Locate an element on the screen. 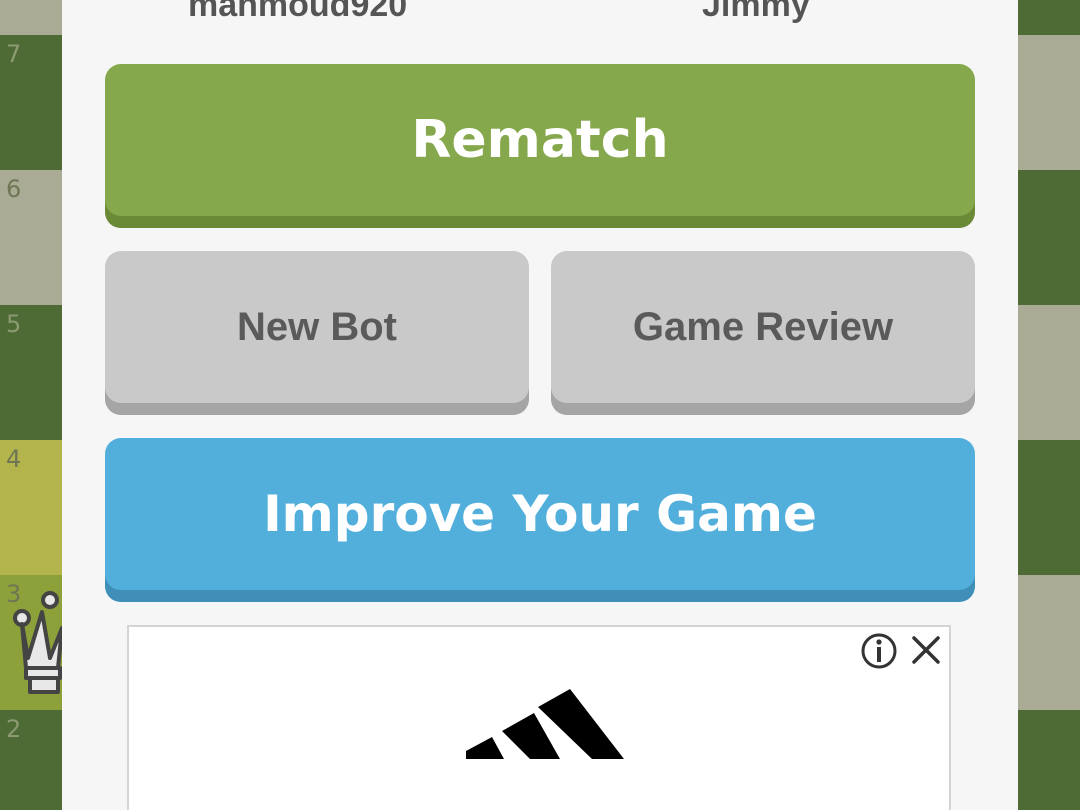  info-icon is located at coordinates (879, 651).